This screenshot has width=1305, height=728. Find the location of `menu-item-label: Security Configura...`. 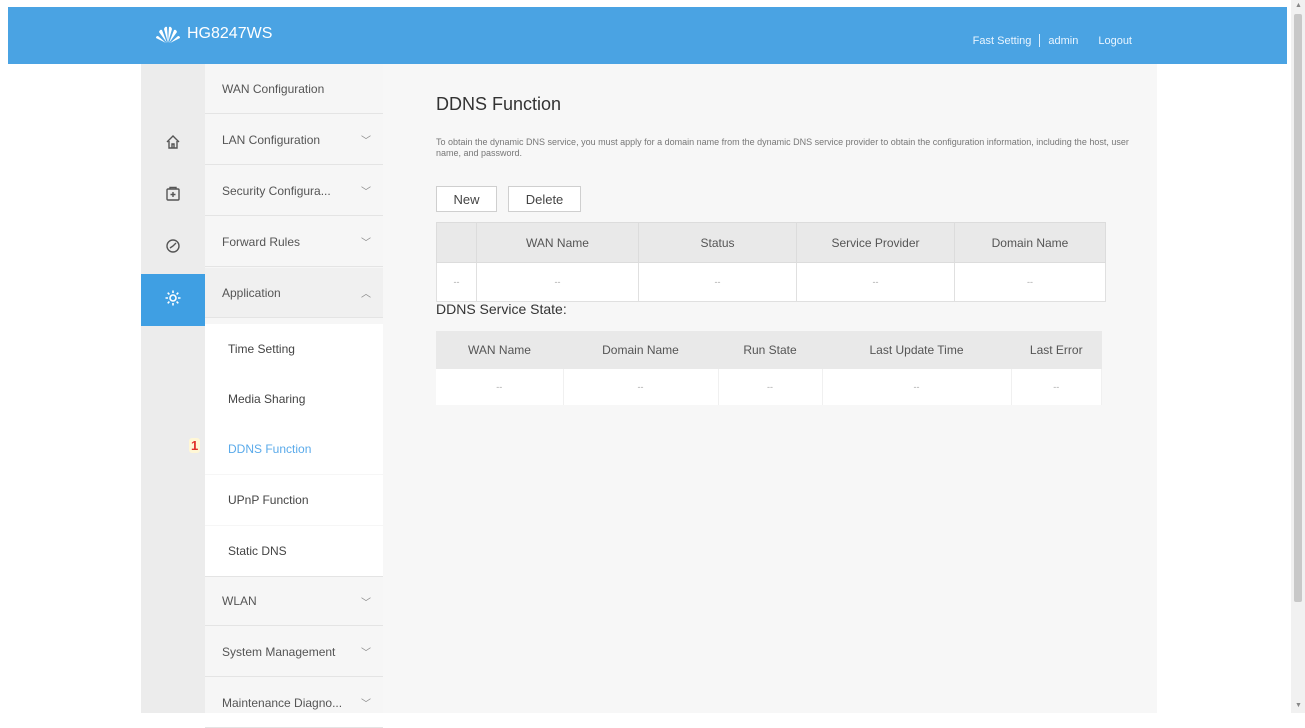

menu-item-label: Security Configura... is located at coordinates (276, 190).